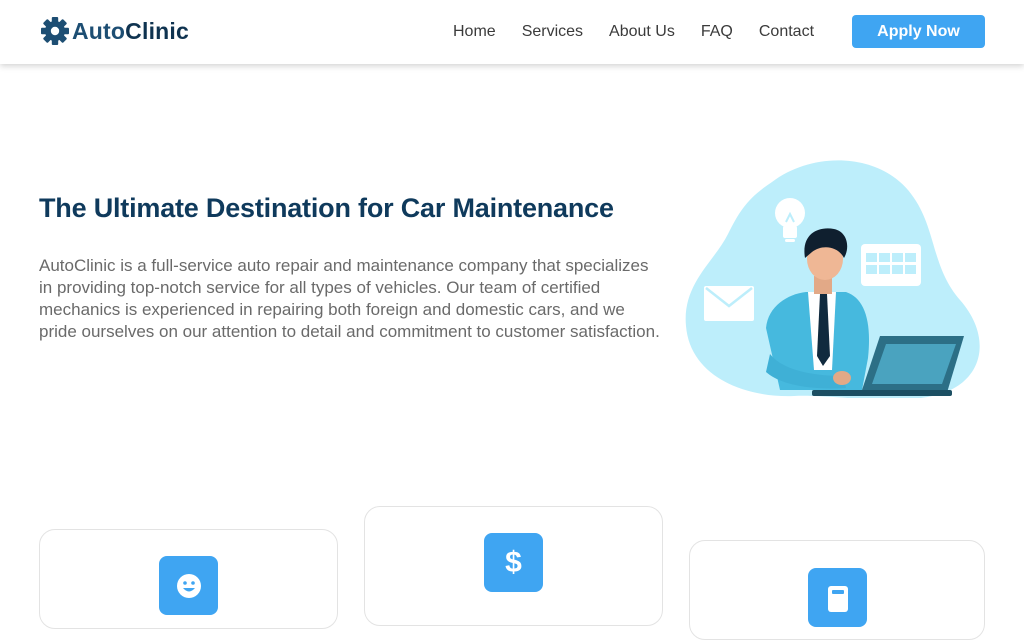 The image size is (1024, 640). I want to click on feature-icon-box: $, so click(513, 562).